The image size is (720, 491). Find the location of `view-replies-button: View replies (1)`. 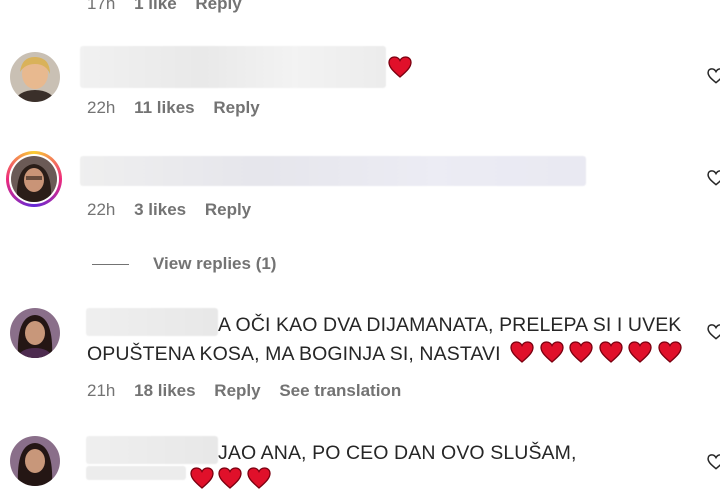

view-replies-button: View replies (1) is located at coordinates (184, 264).